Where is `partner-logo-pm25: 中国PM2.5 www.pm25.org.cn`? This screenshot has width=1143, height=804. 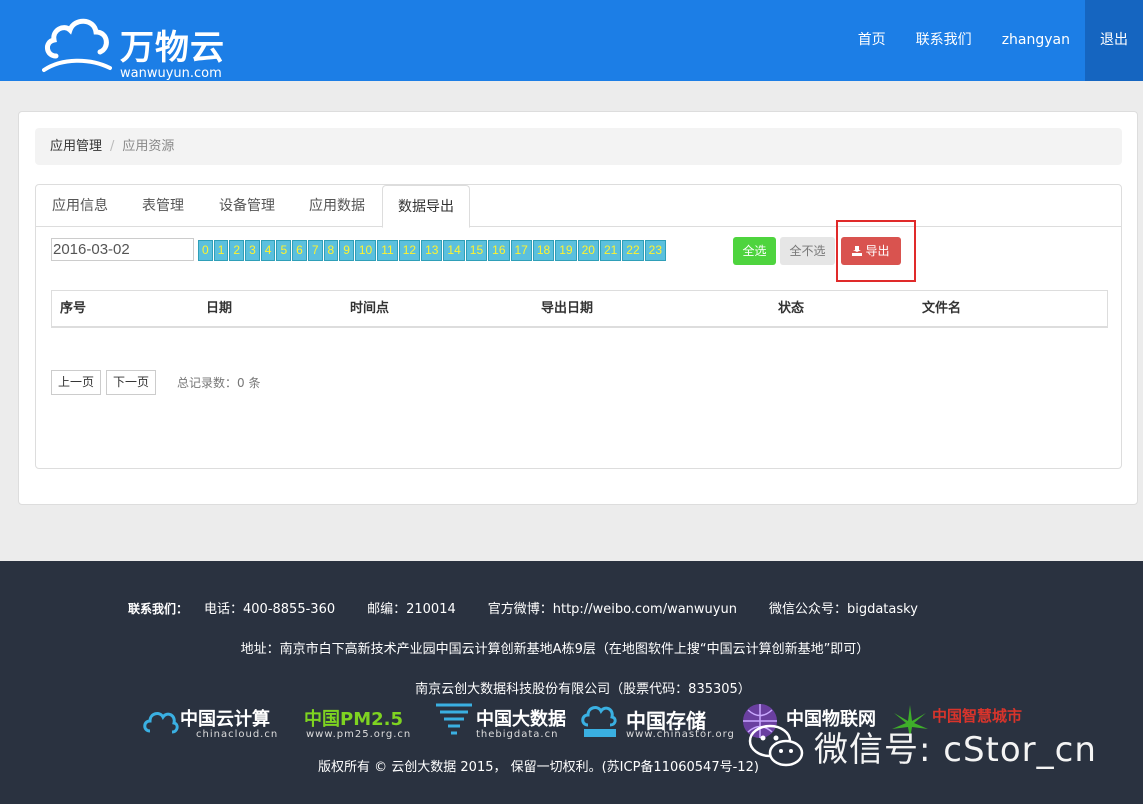
partner-logo-pm25: 中国PM2.5 www.pm25.org.cn is located at coordinates (361, 721).